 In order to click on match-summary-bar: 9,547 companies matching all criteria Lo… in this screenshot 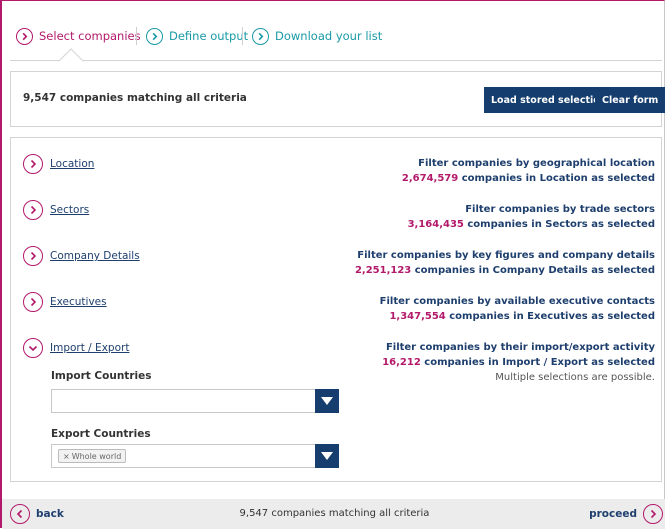, I will do `click(337, 99)`.